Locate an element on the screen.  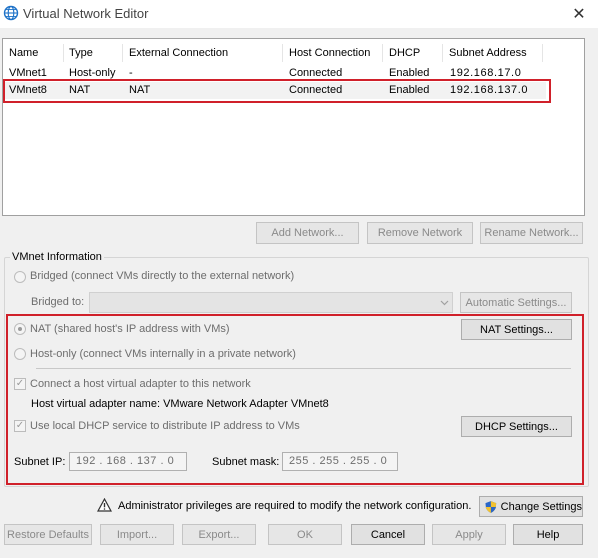
close-icon: ✕ is located at coordinates (579, 14).